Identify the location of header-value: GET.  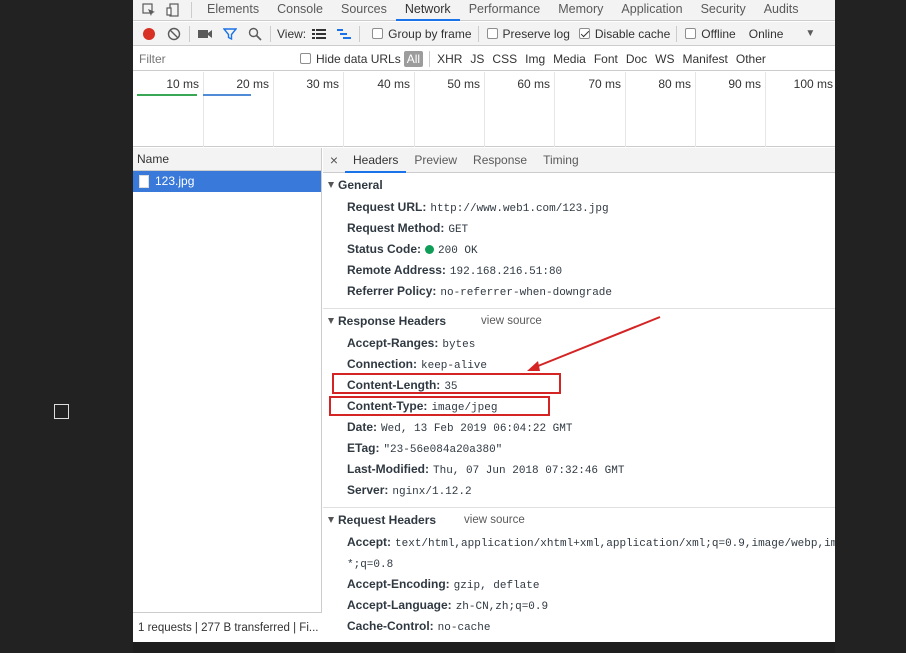
(458, 230).